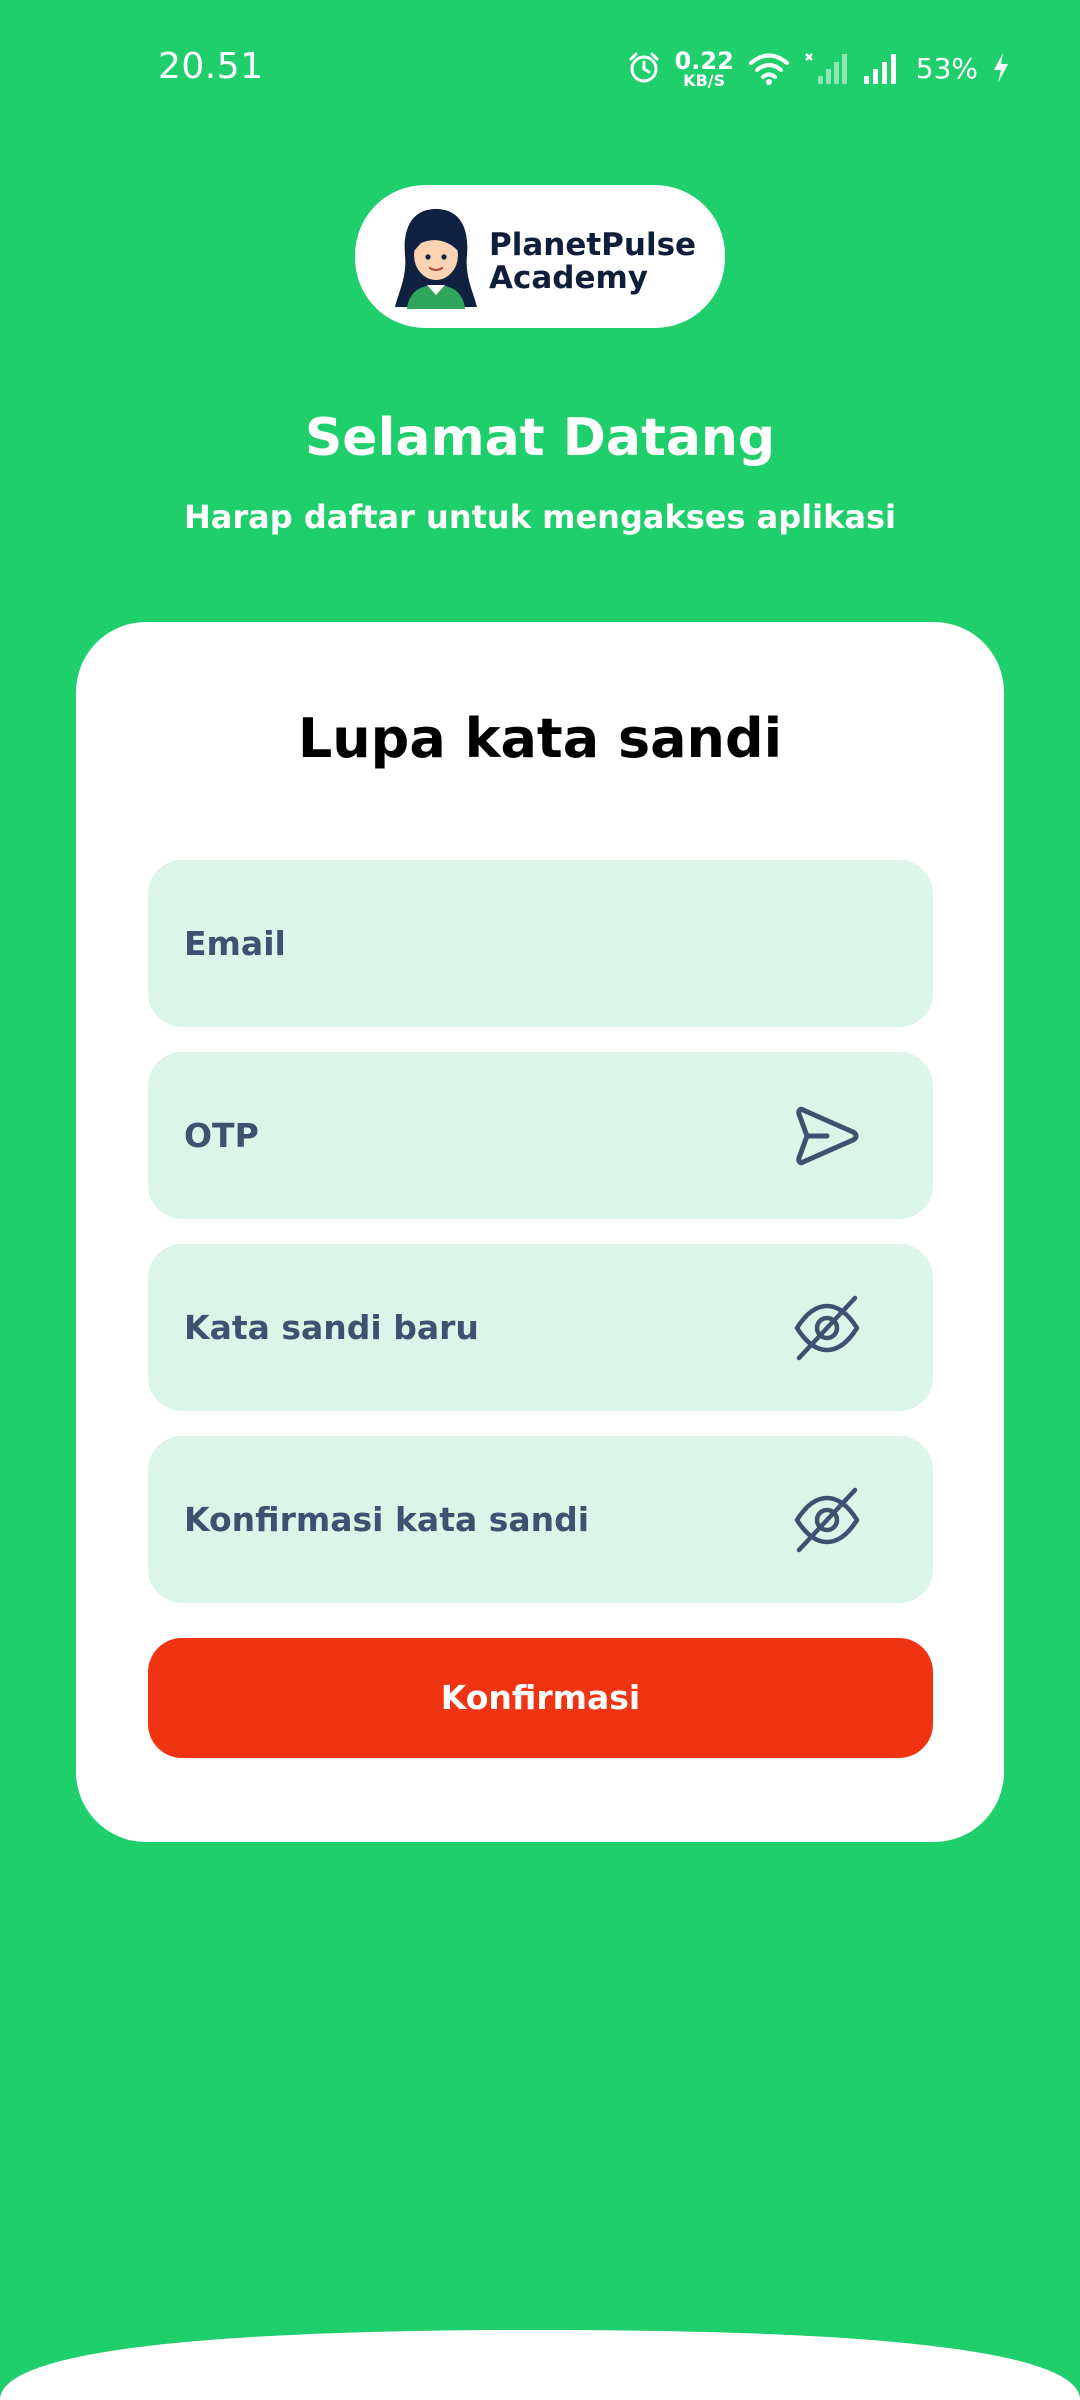 The image size is (1080, 2400). Describe the element at coordinates (211, 66) in the screenshot. I see `status-time: 20.51` at that location.